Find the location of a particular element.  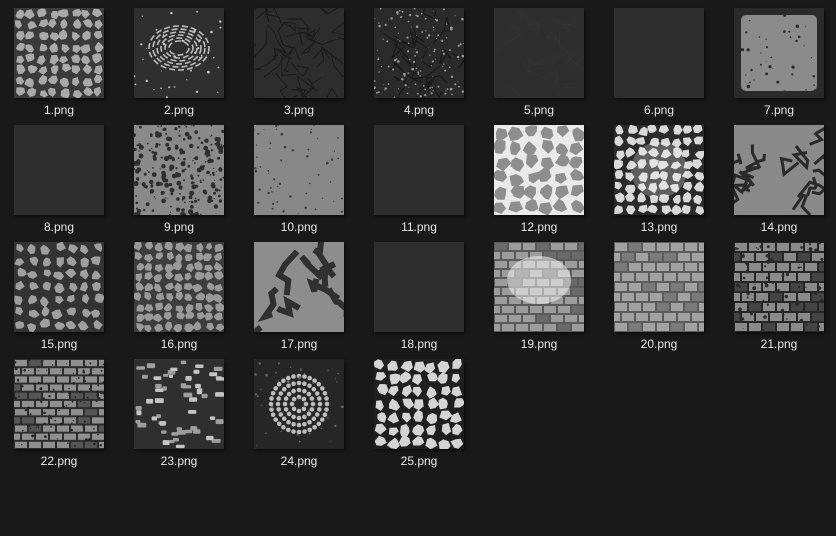

file-name-label: 20.png is located at coordinates (659, 344).